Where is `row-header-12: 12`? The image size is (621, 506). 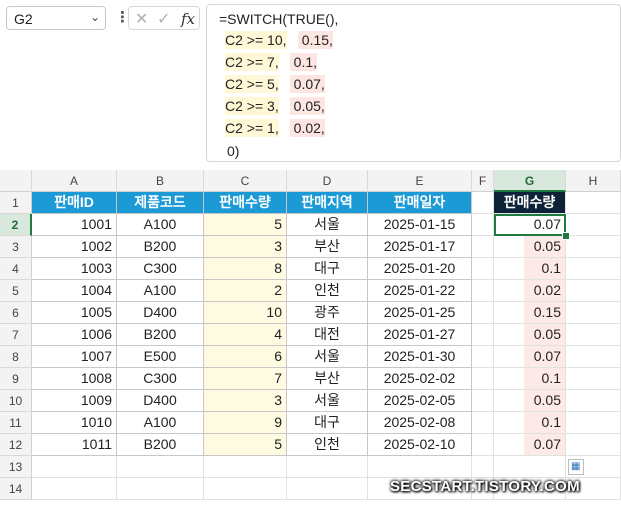
row-header-12: 12 is located at coordinates (16, 445).